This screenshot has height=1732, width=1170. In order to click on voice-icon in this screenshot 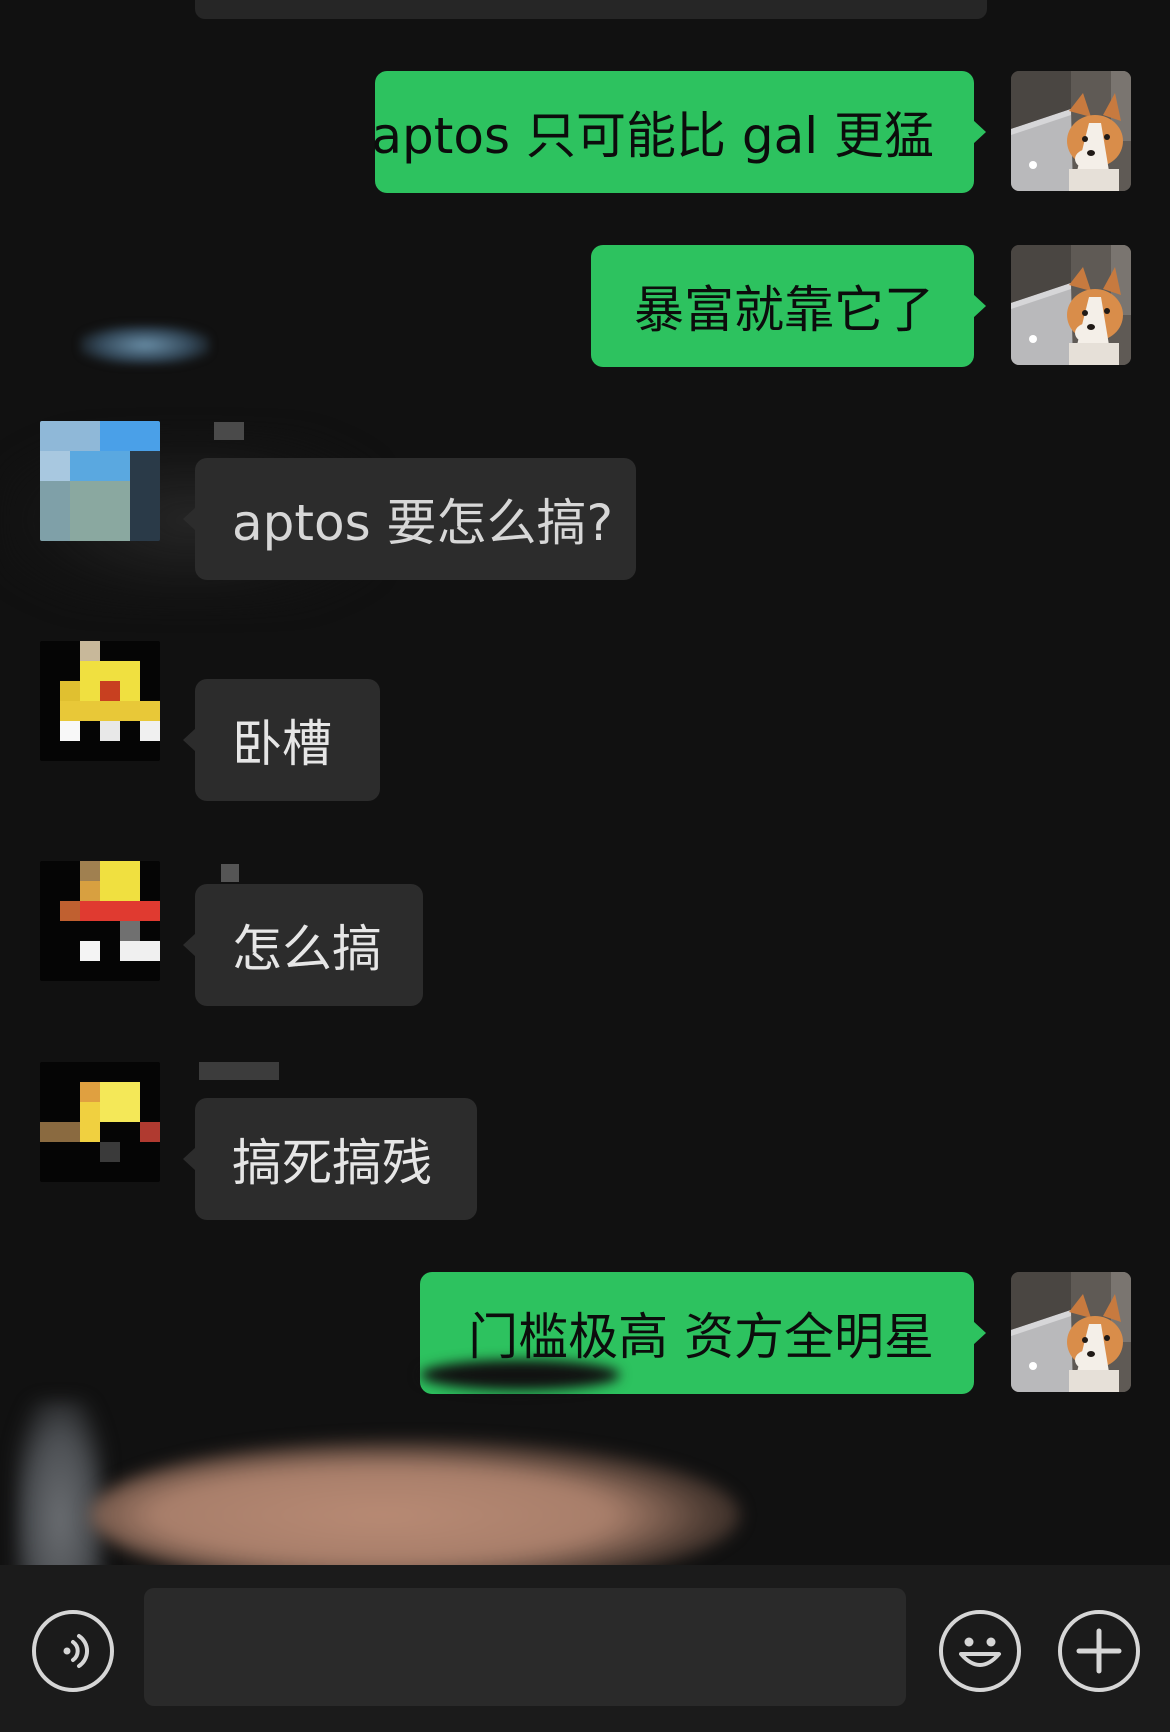, I will do `click(76, 1651)`.